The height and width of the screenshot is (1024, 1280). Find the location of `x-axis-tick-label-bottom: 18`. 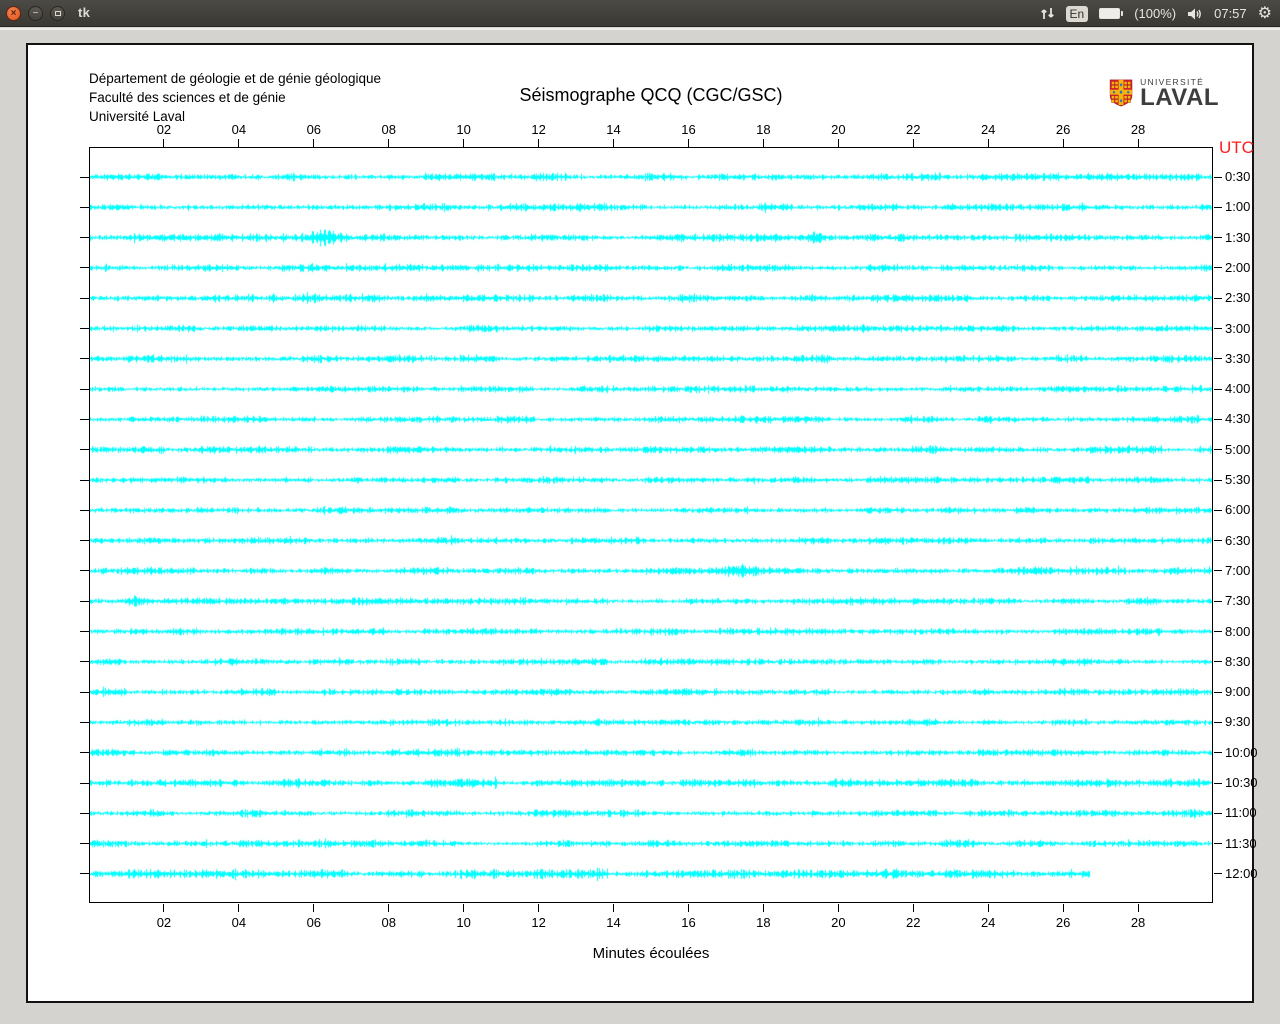

x-axis-tick-label-bottom: 18 is located at coordinates (763, 922).